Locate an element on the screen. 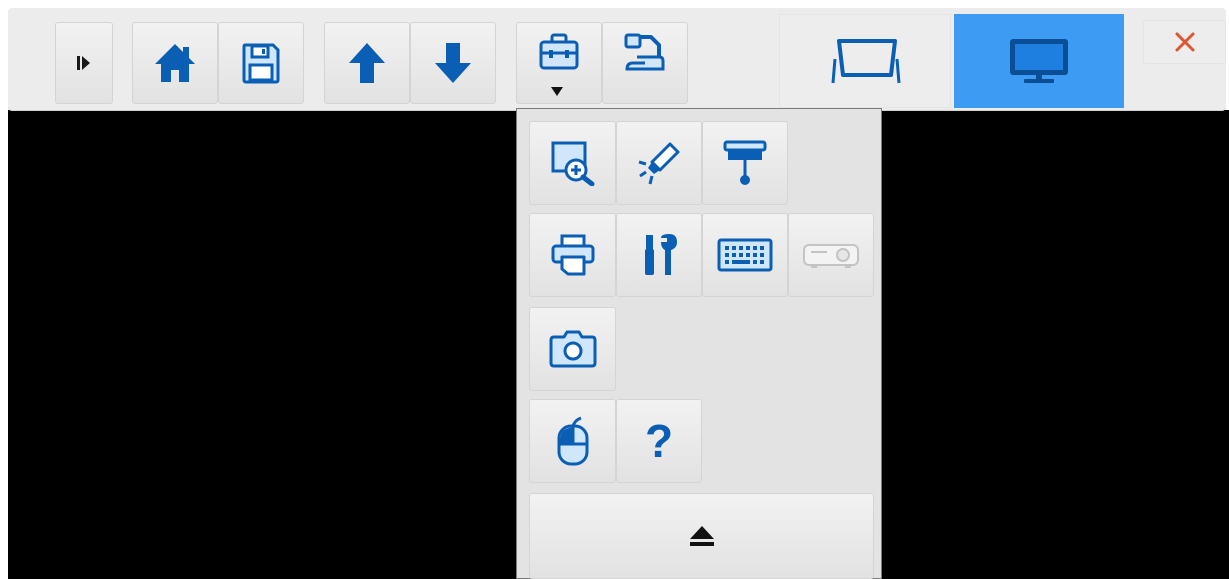 This screenshot has height=579, width=1229. floppy-disk-icon is located at coordinates (261, 63).